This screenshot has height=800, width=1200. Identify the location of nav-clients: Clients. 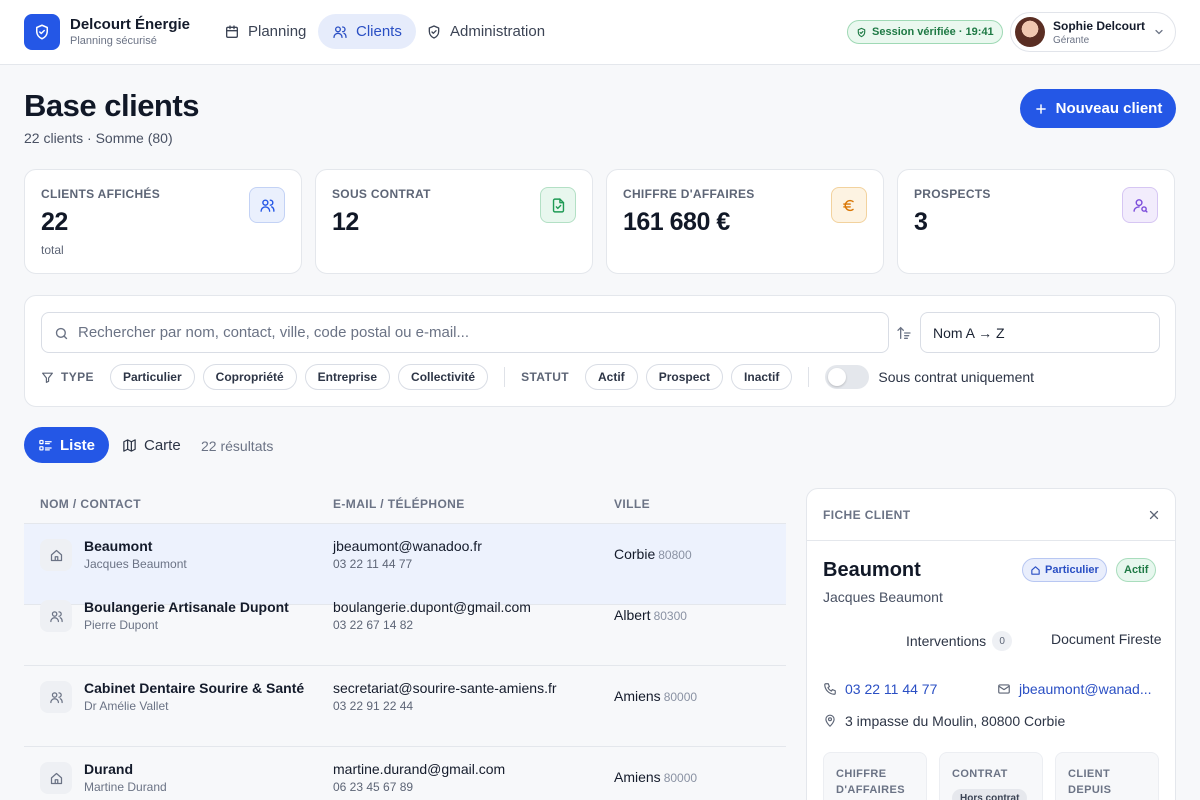
(367, 31).